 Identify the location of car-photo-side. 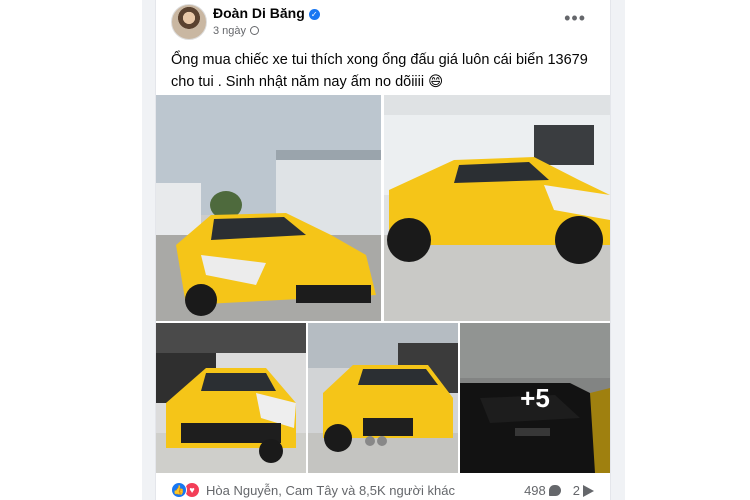
(497, 208).